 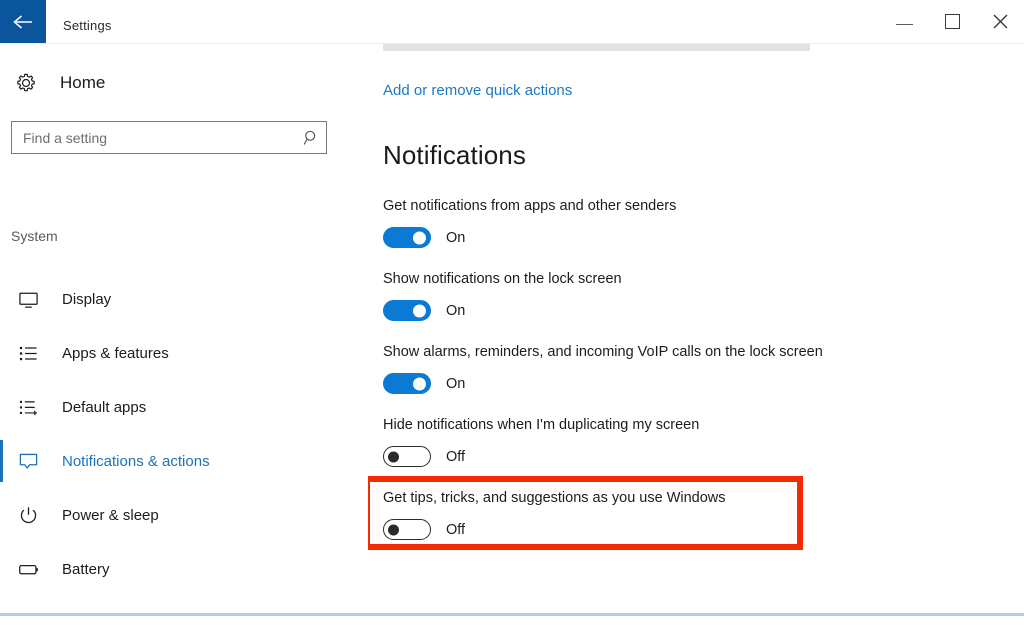 I want to click on sidebar-item-battery: Battery, so click(x=184, y=569).